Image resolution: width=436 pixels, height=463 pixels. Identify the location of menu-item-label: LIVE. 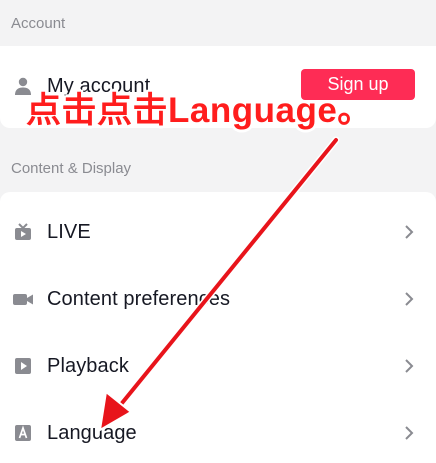
(69, 231).